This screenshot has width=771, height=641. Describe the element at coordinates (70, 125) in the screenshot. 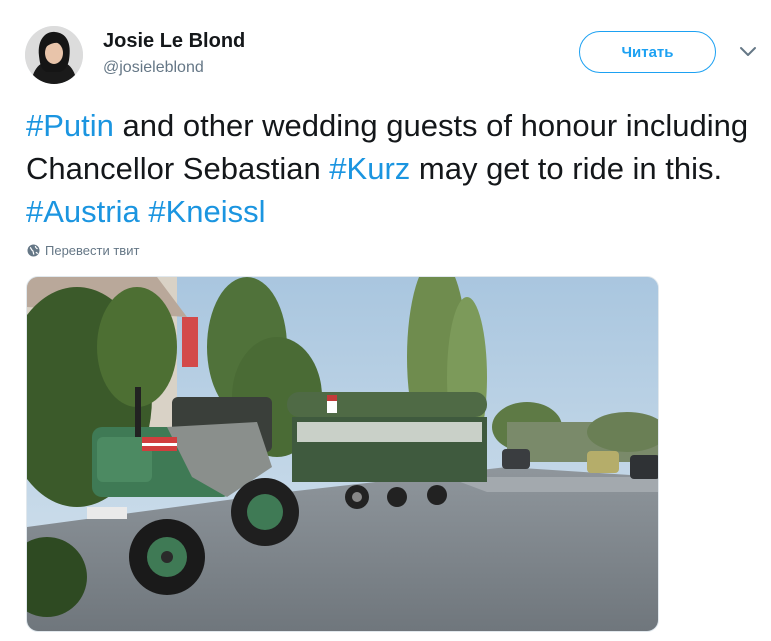

I see `hashtag-putin: #Putin` at that location.